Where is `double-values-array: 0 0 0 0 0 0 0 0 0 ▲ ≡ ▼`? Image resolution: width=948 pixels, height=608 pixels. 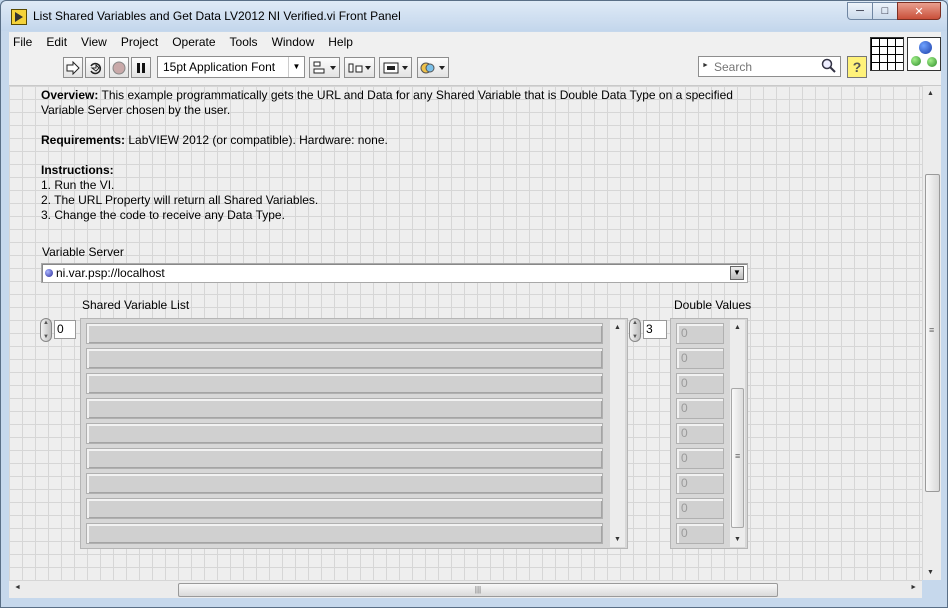
double-values-array: 0 0 0 0 0 0 0 0 0 ▲ ≡ ▼ is located at coordinates (709, 433).